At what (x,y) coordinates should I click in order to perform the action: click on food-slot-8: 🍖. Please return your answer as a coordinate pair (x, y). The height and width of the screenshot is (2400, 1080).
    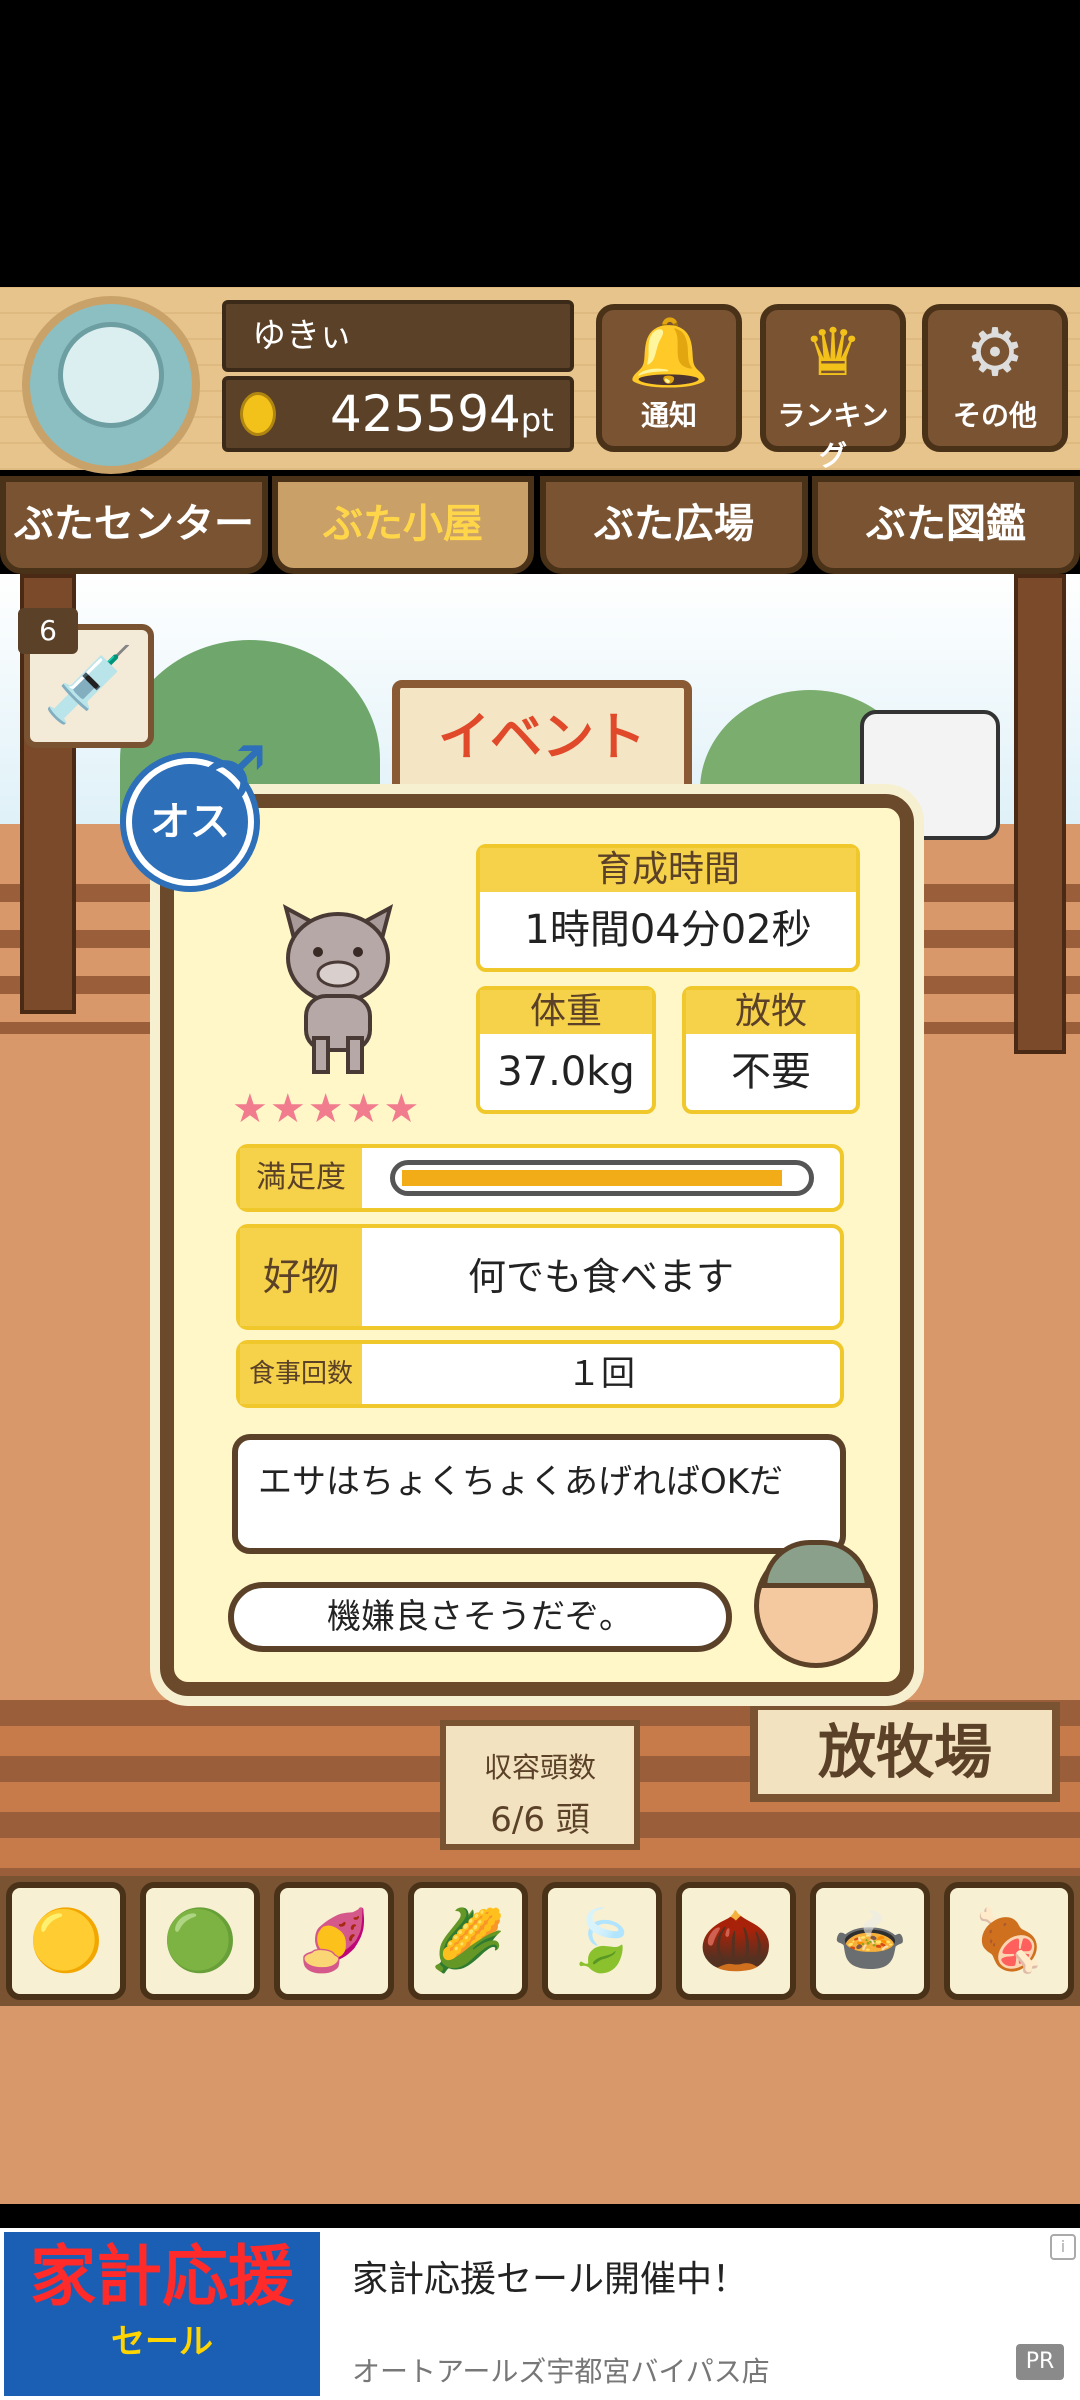
    Looking at the image, I should click on (1009, 1941).